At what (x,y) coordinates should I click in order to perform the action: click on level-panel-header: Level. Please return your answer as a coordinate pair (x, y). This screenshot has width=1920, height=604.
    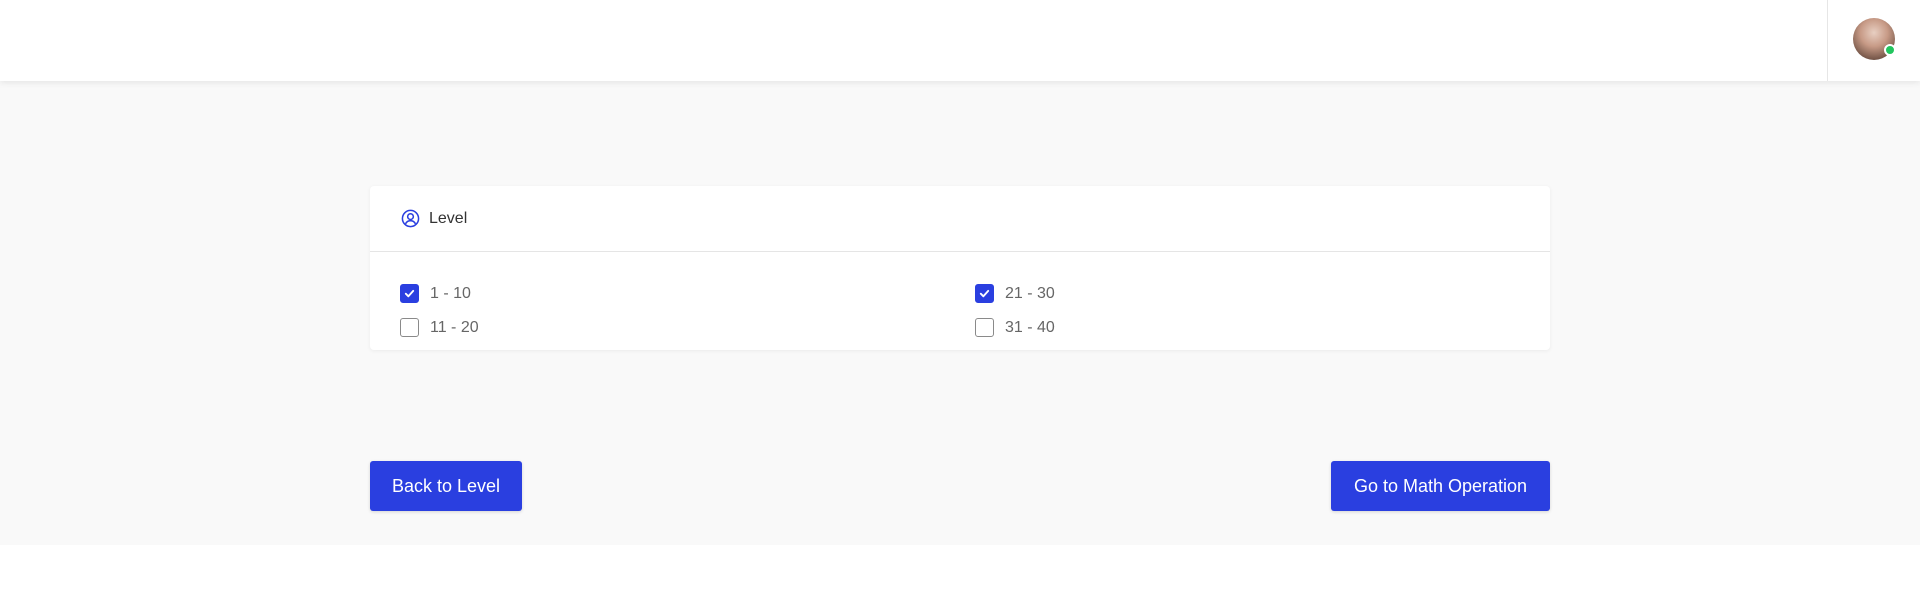
    Looking at the image, I should click on (960, 219).